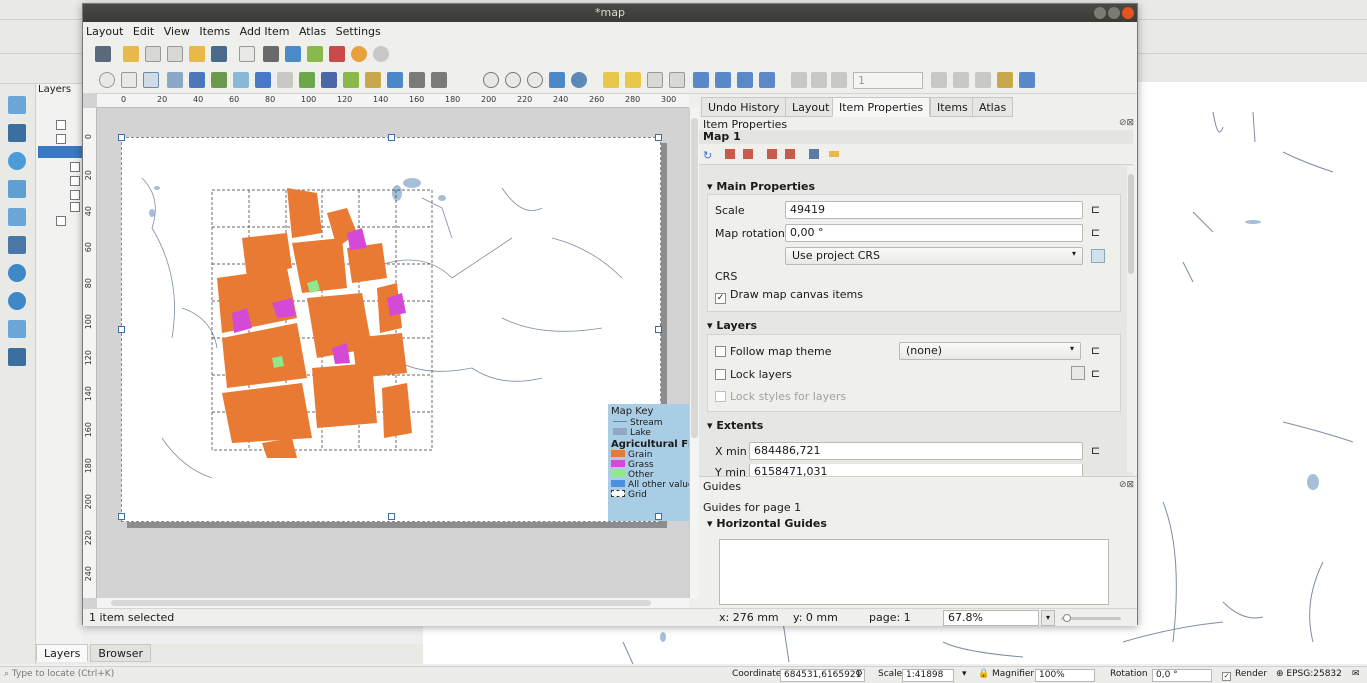 This screenshot has height=683, width=1367. I want to click on save-icon, so click(103, 54).